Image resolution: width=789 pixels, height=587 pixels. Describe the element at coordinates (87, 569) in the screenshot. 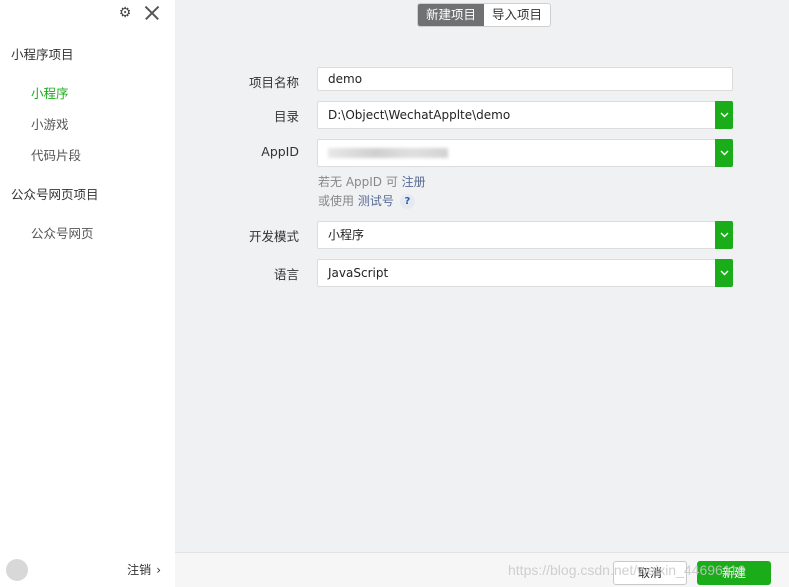

I see `sidebar-footer: 注销 ›` at that location.